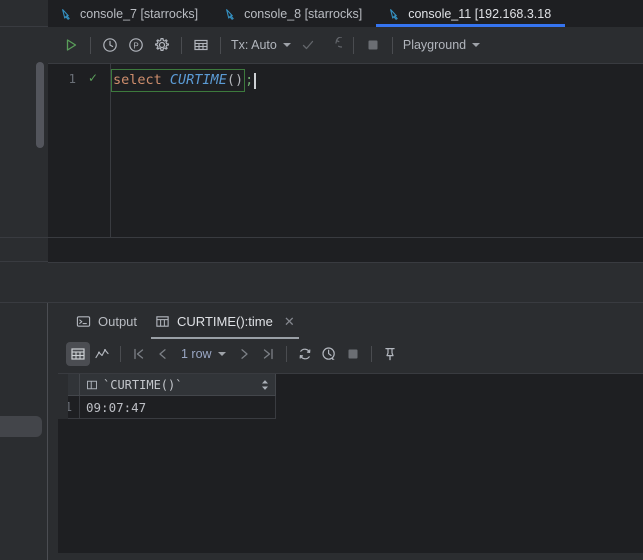 This screenshot has width=643, height=560. What do you see at coordinates (21, 426) in the screenshot?
I see `tree-selected-item` at bounding box center [21, 426].